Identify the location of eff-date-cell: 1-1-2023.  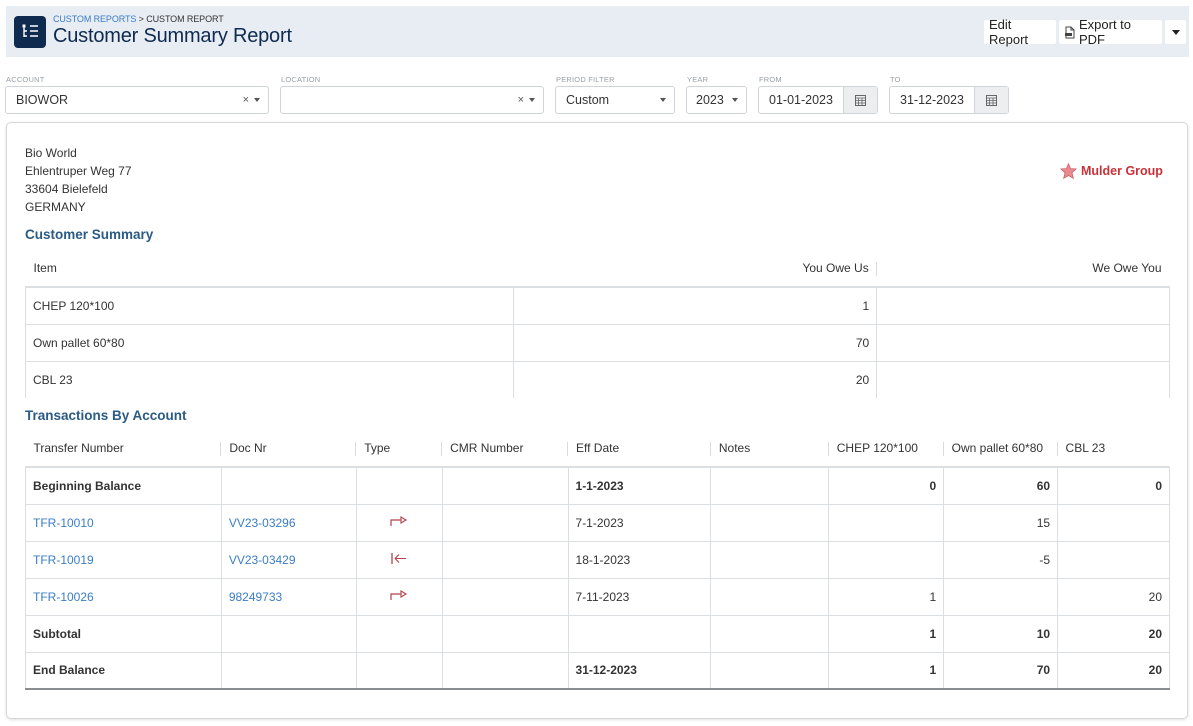
(639, 485).